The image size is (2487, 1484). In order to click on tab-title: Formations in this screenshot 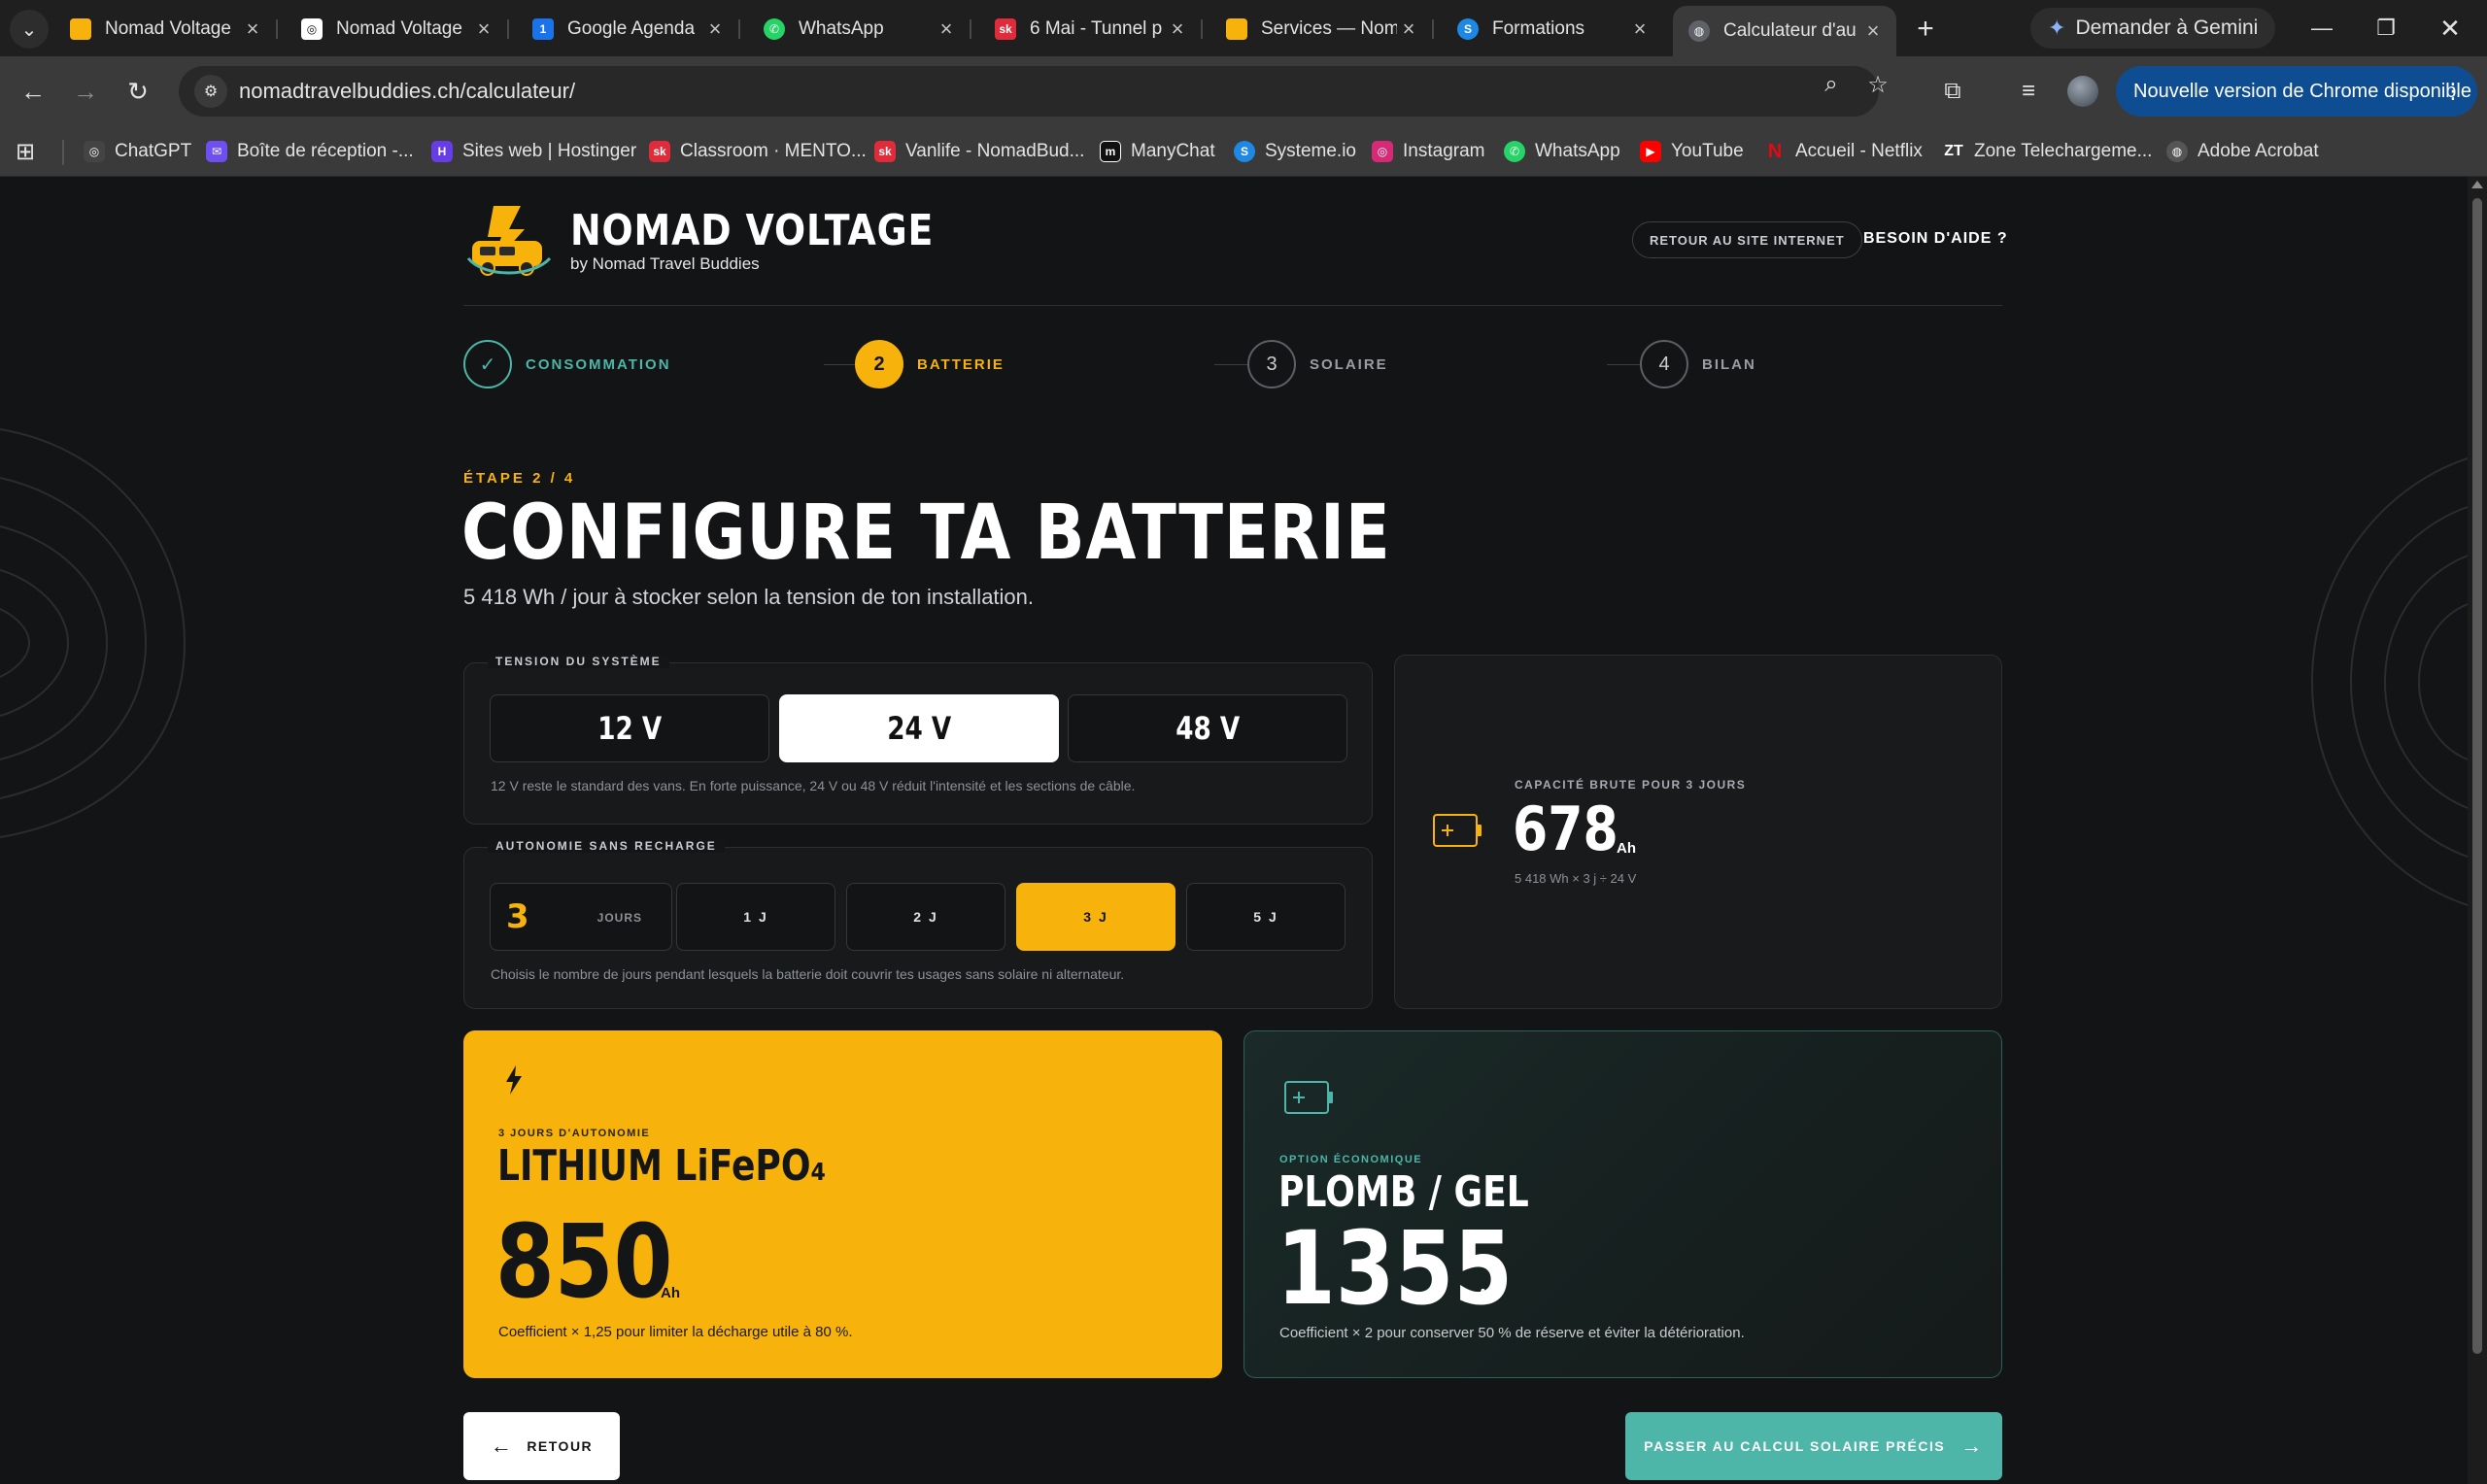, I will do `click(1538, 28)`.